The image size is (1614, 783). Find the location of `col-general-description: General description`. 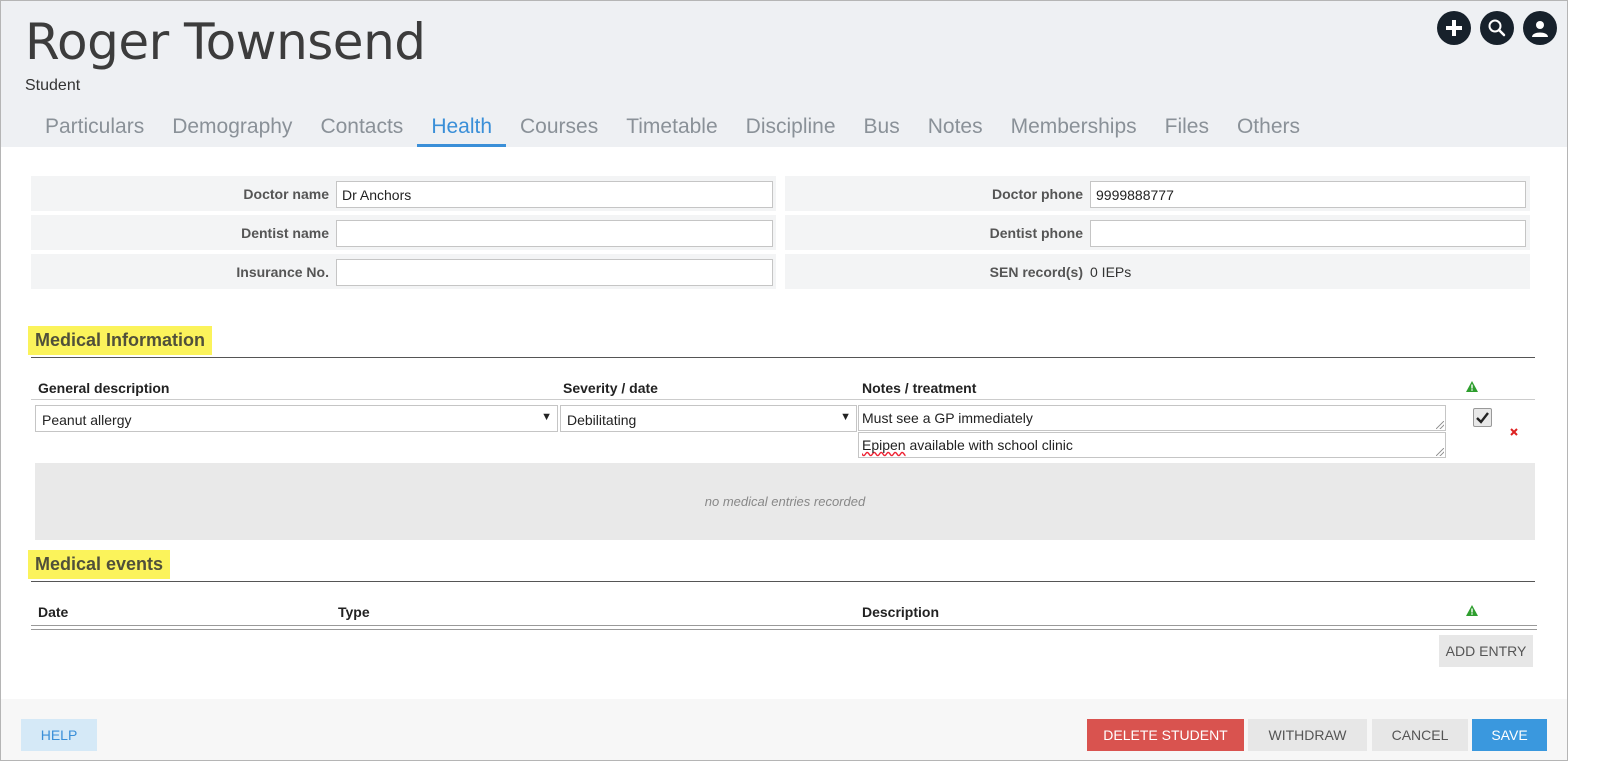

col-general-description: General description is located at coordinates (104, 388).